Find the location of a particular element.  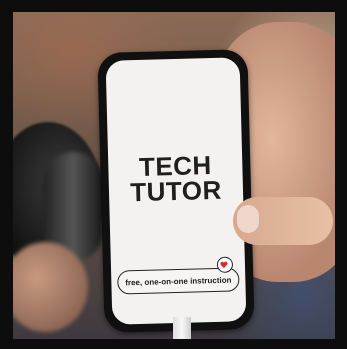

phone-stand is located at coordinates (182, 328).